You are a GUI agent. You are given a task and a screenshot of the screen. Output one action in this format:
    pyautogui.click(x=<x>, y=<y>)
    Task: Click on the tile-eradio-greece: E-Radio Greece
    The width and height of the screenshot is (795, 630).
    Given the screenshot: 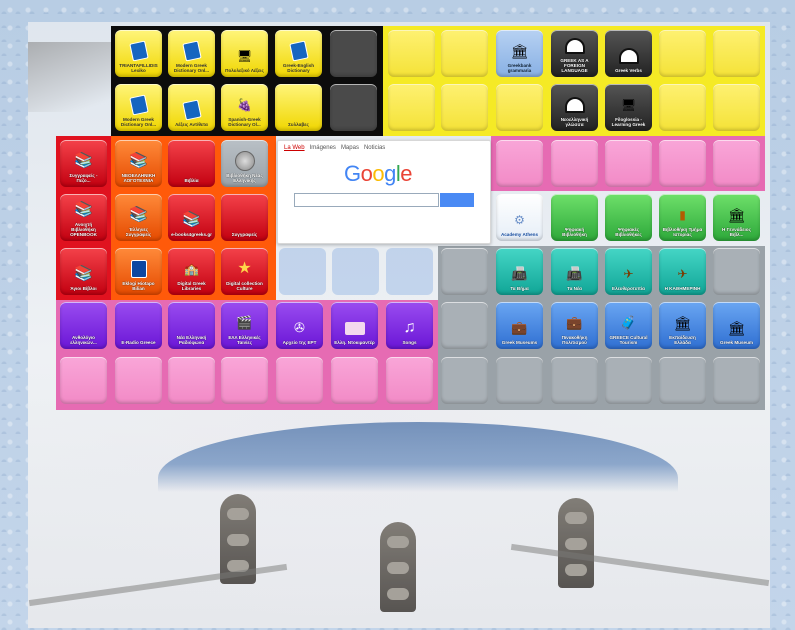 What is the action you would take?
    pyautogui.click(x=138, y=325)
    